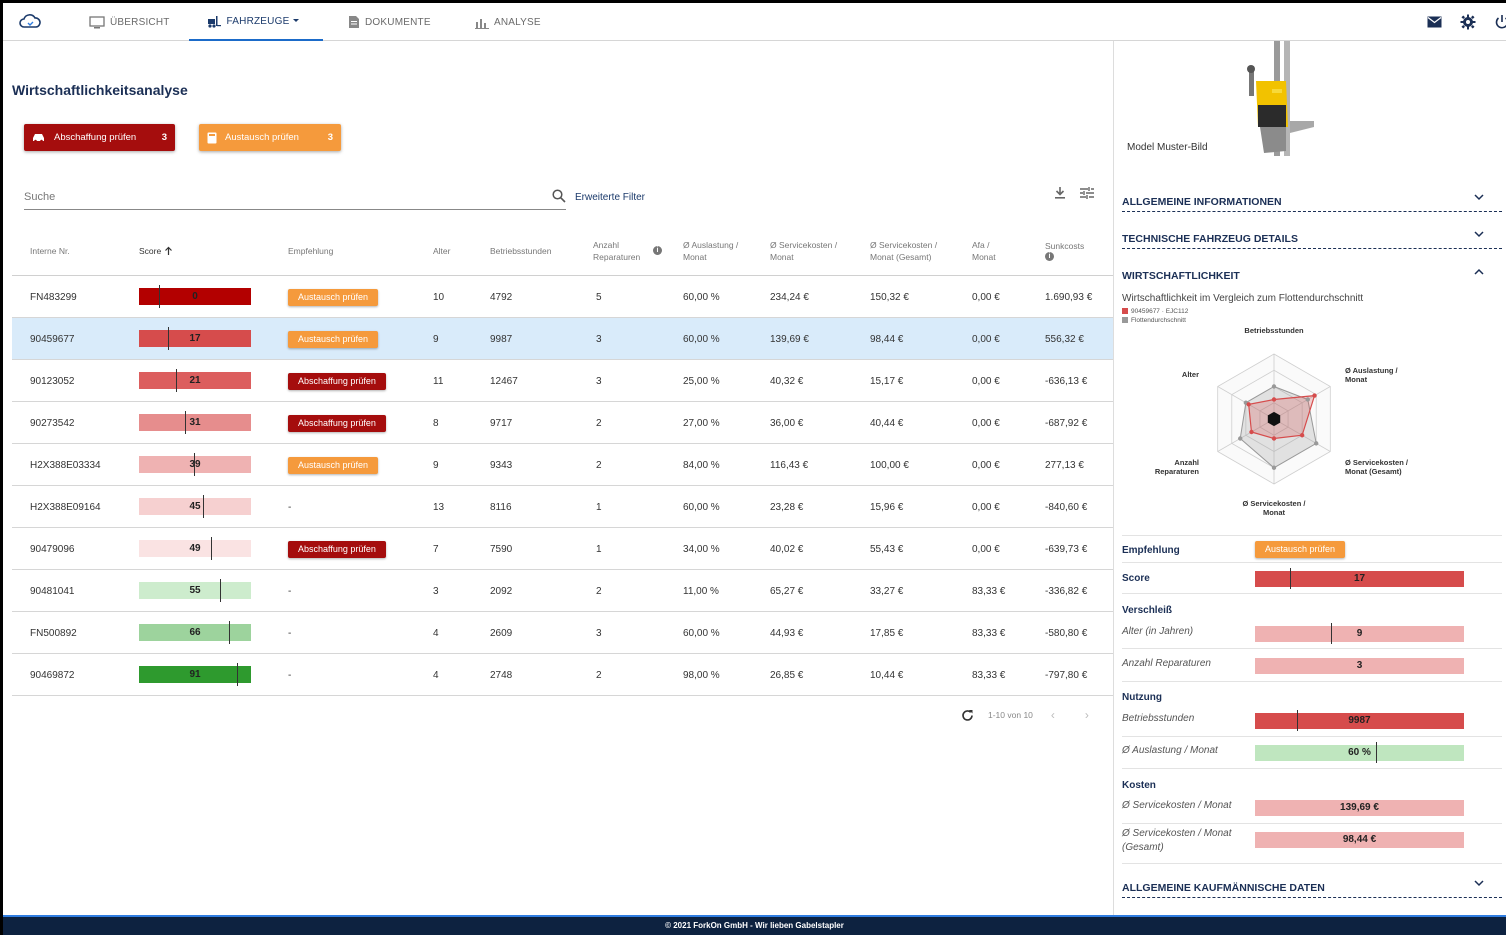  Describe the element at coordinates (986, 297) in the screenshot. I see `cell-afa: 0,00 €` at that location.